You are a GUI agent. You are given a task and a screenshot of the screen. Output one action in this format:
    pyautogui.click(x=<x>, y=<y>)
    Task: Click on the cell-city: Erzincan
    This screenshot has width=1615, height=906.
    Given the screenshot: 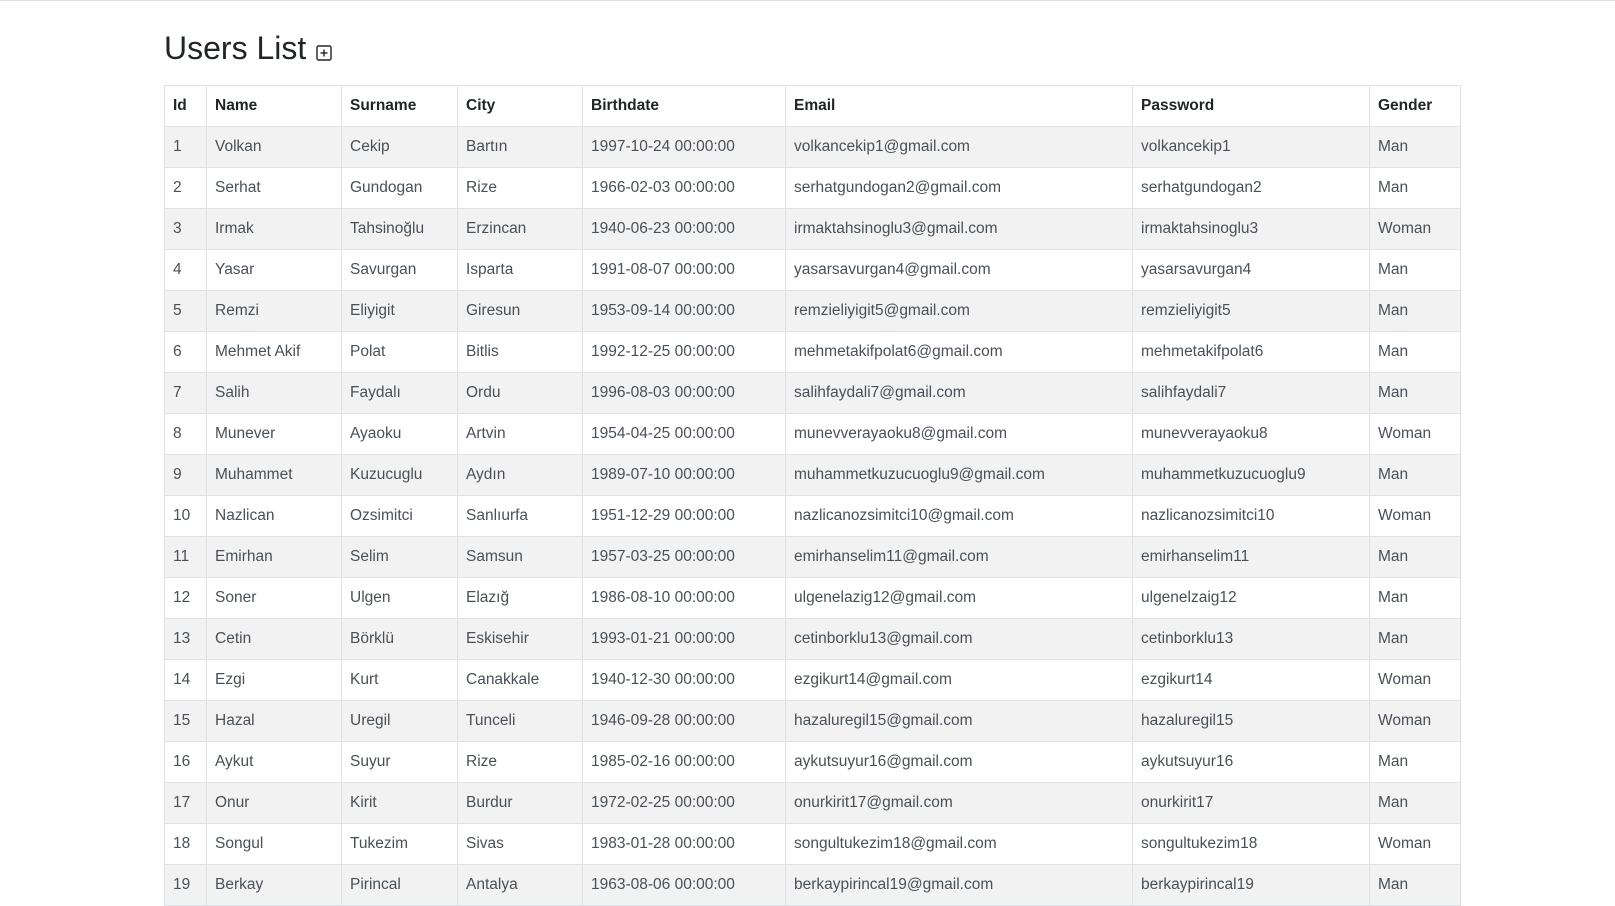 What is the action you would take?
    pyautogui.click(x=520, y=229)
    